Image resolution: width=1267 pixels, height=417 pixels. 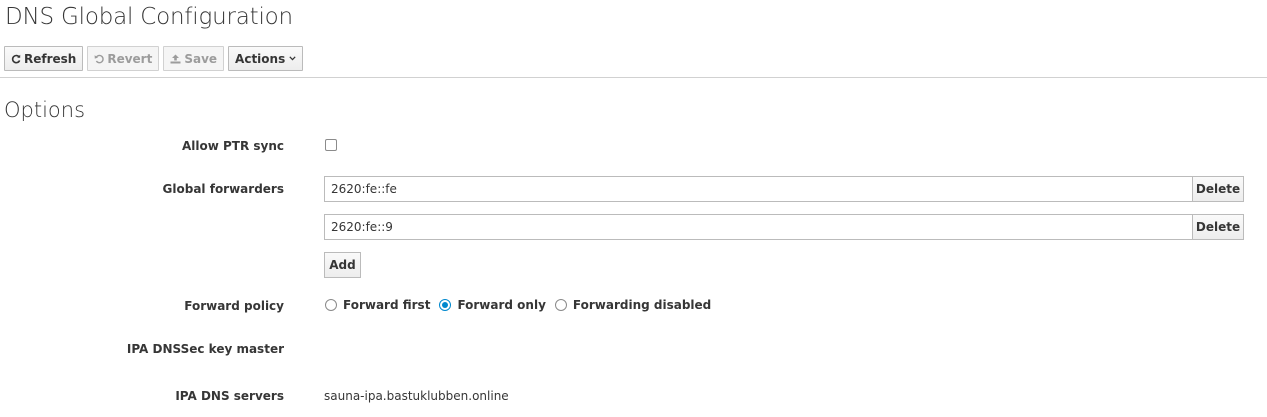 What do you see at coordinates (342, 265) in the screenshot?
I see `add-forwarder-button: Add` at bounding box center [342, 265].